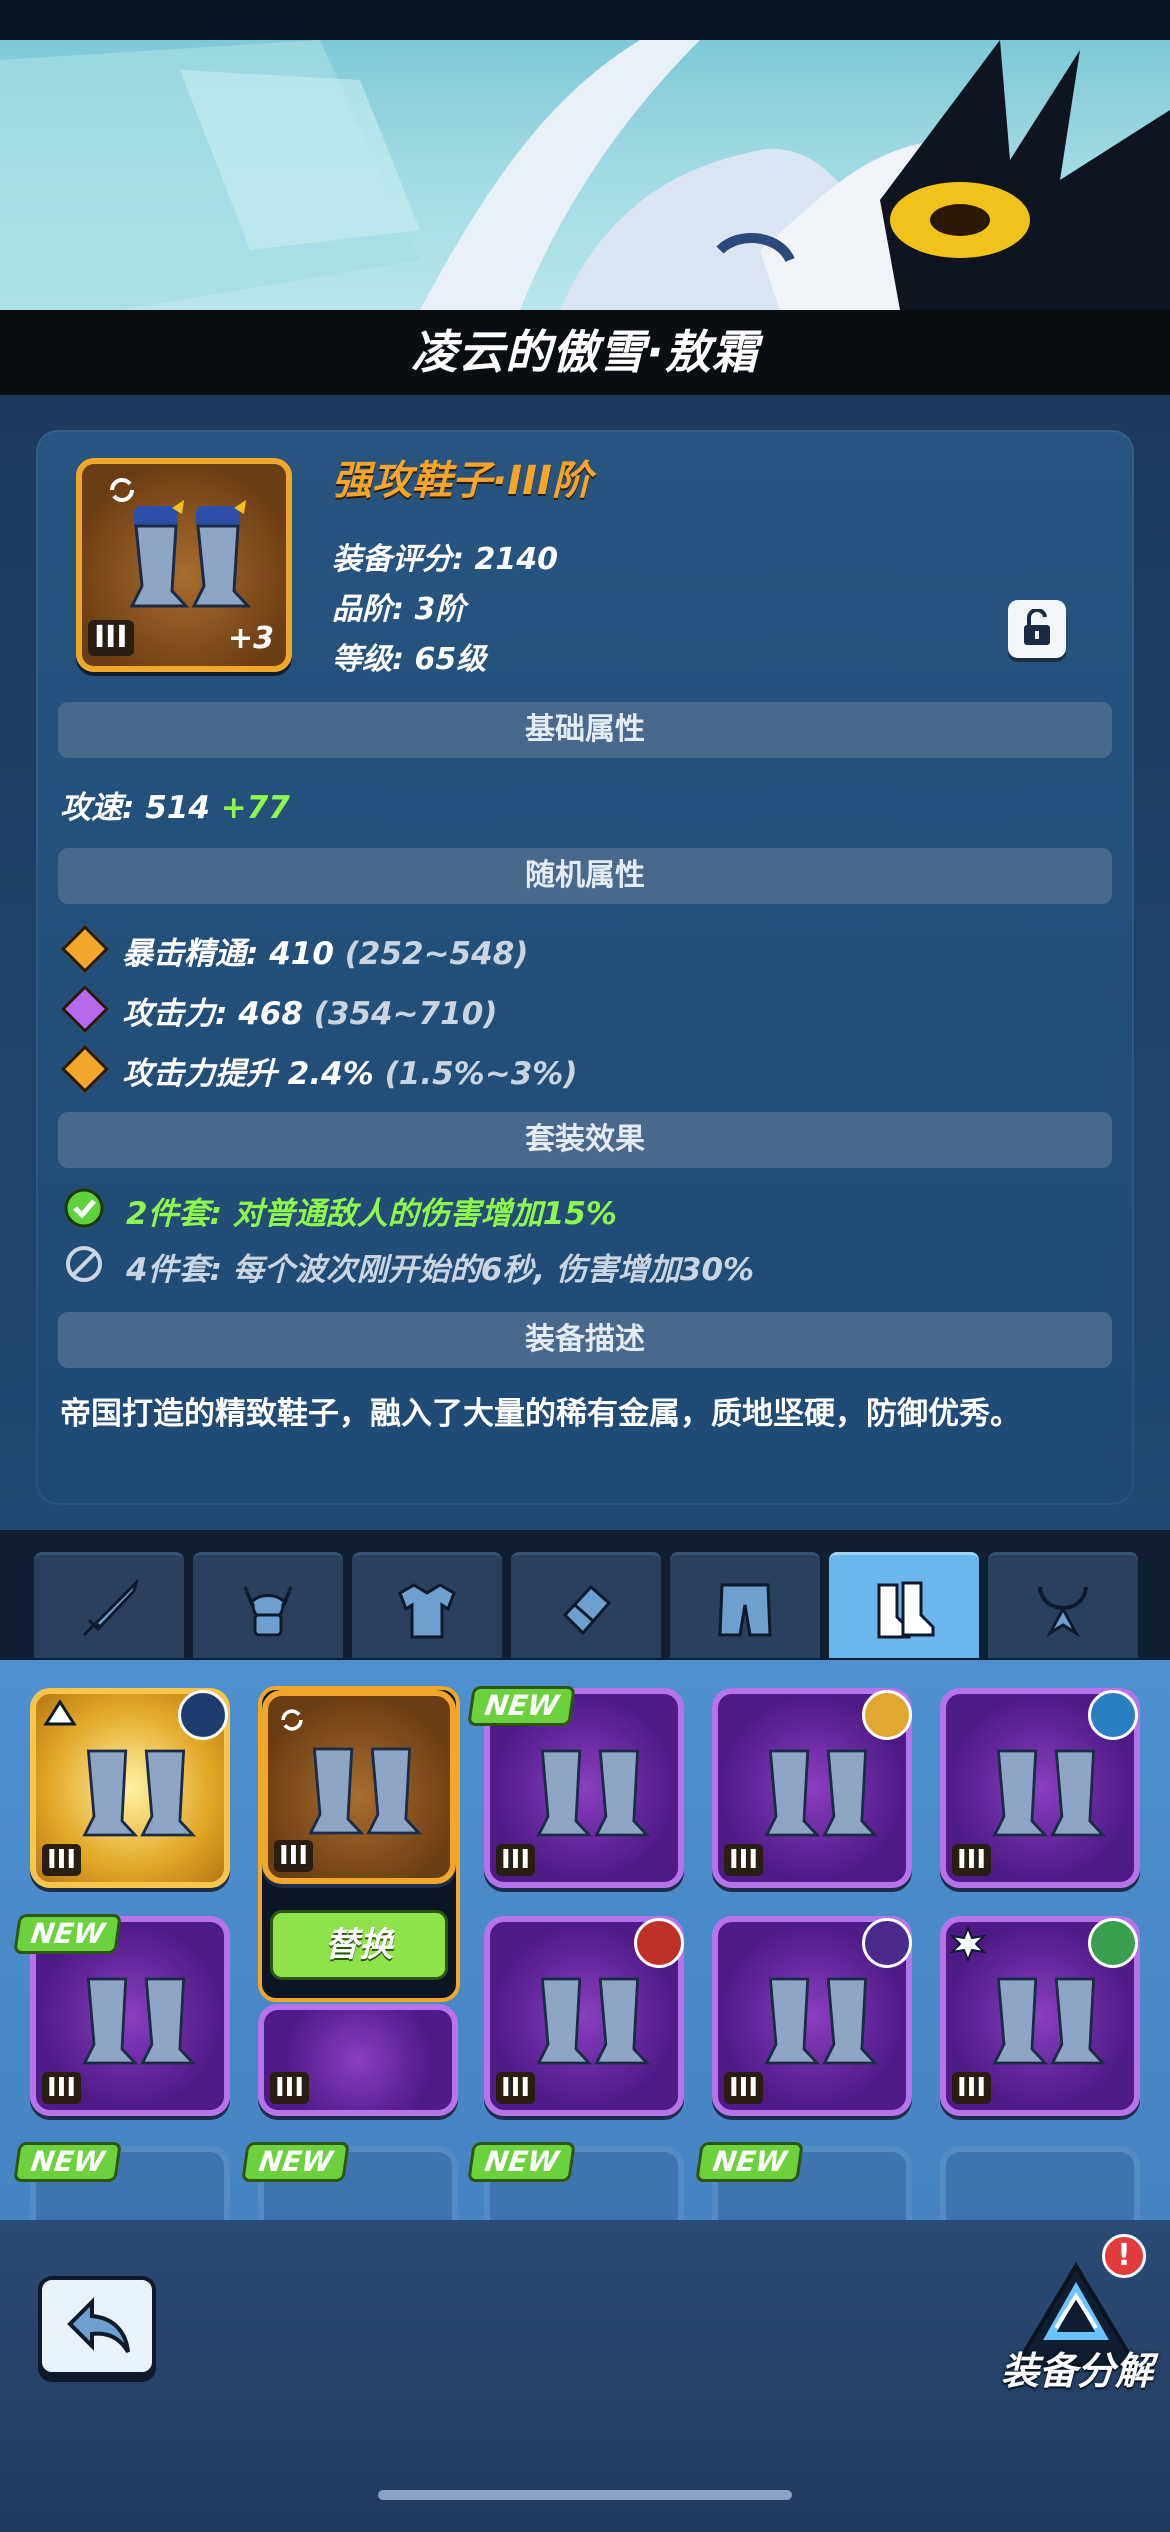 This screenshot has height=2532, width=1170. I want to click on tab-helmet, so click(268, 1605).